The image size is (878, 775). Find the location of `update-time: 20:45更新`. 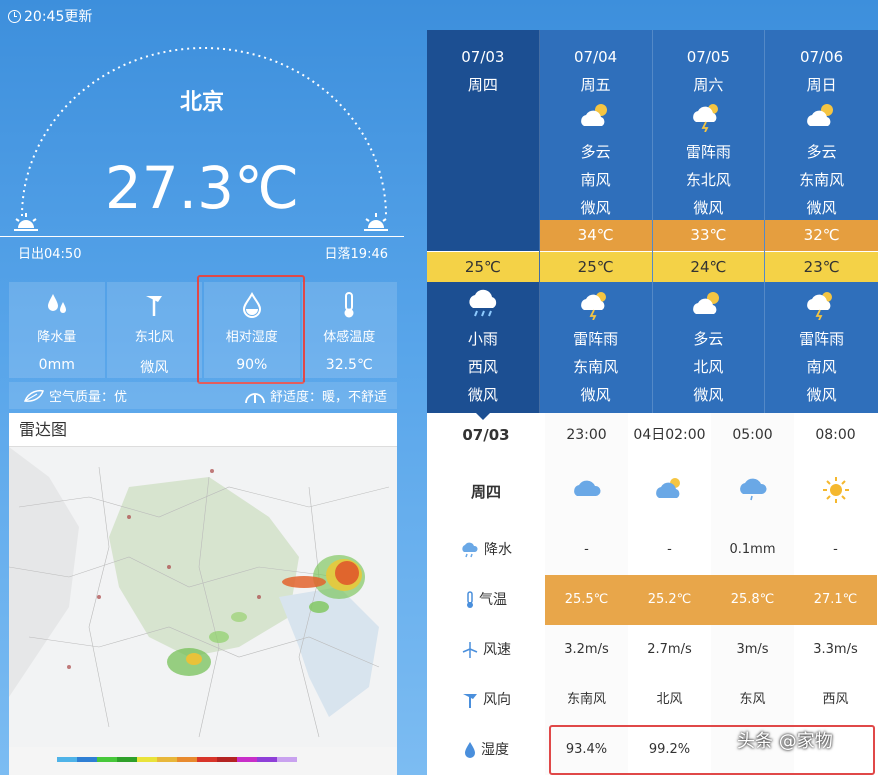

update-time: 20:45更新 is located at coordinates (50, 16).